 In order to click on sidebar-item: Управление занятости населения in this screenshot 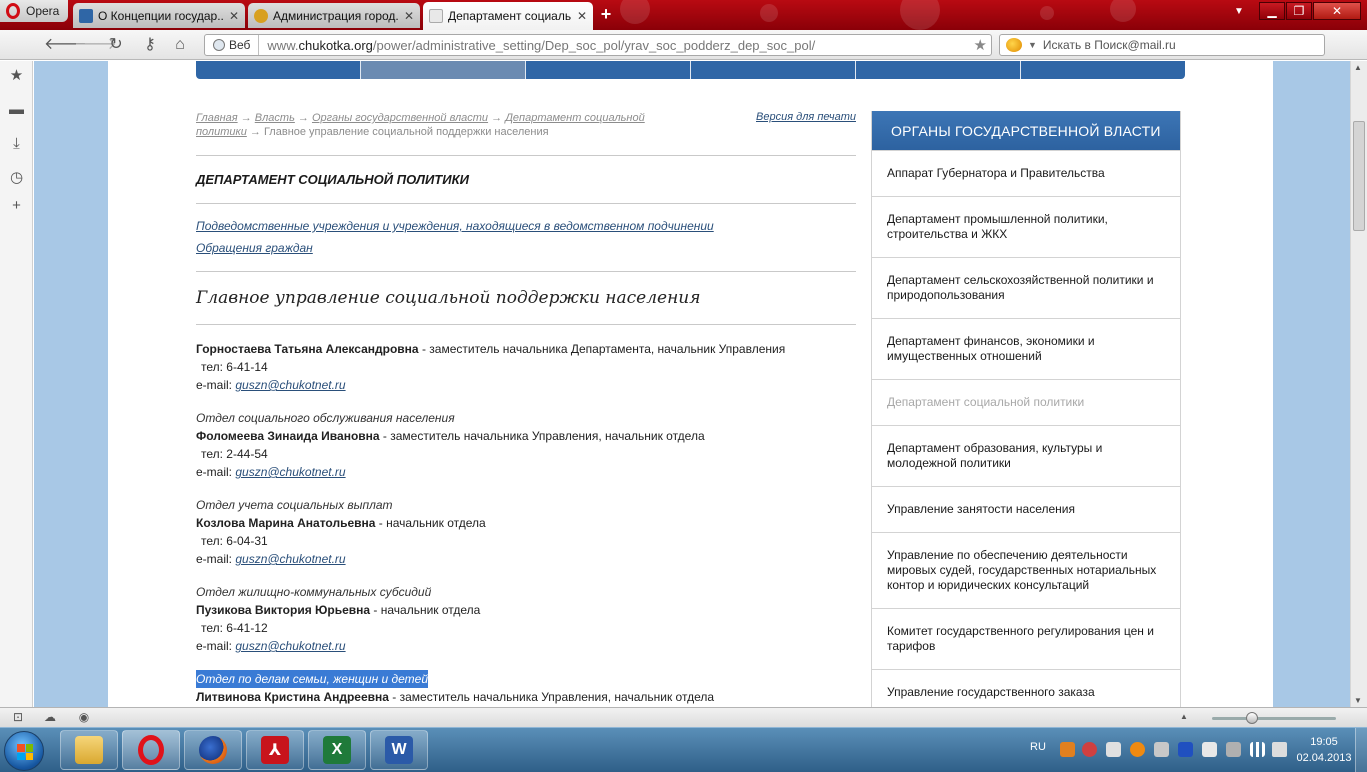, I will do `click(1026, 509)`.